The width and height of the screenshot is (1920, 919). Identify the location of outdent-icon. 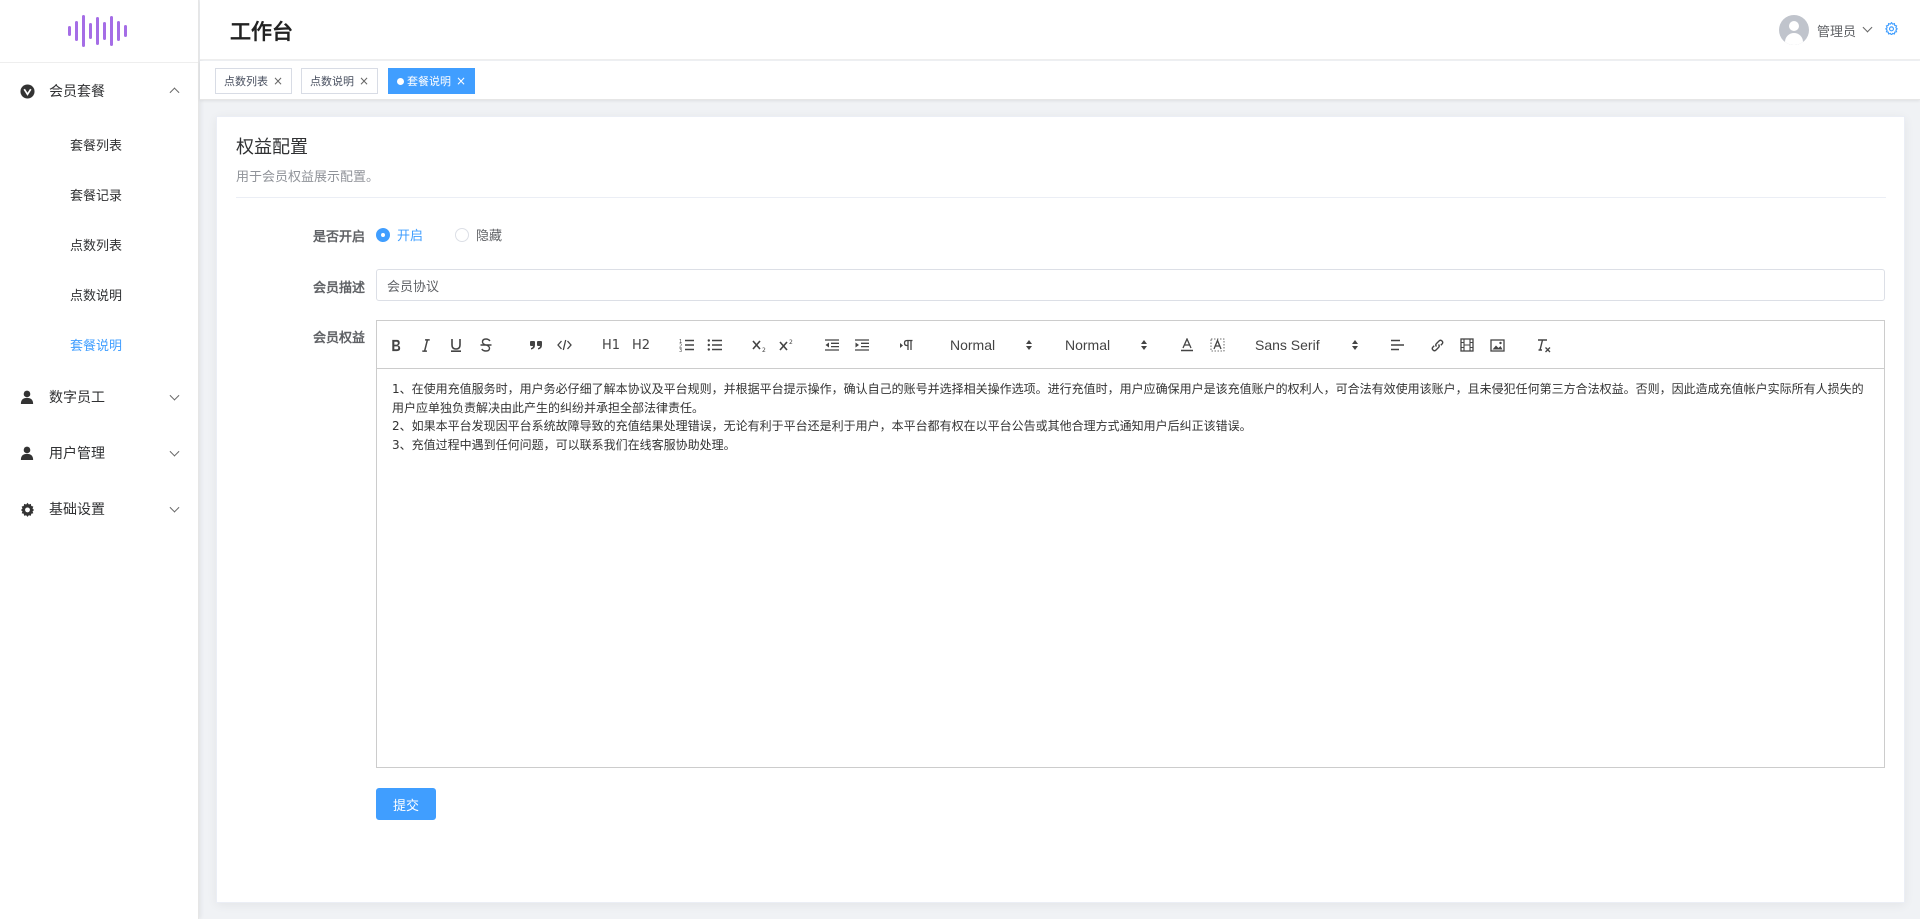
(832, 345).